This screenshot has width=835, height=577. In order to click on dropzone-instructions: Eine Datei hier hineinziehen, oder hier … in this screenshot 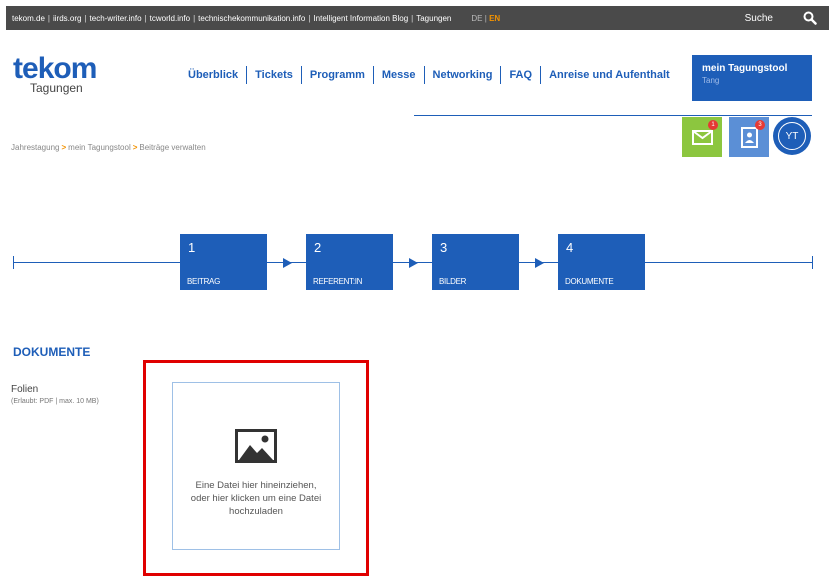, I will do `click(256, 498)`.